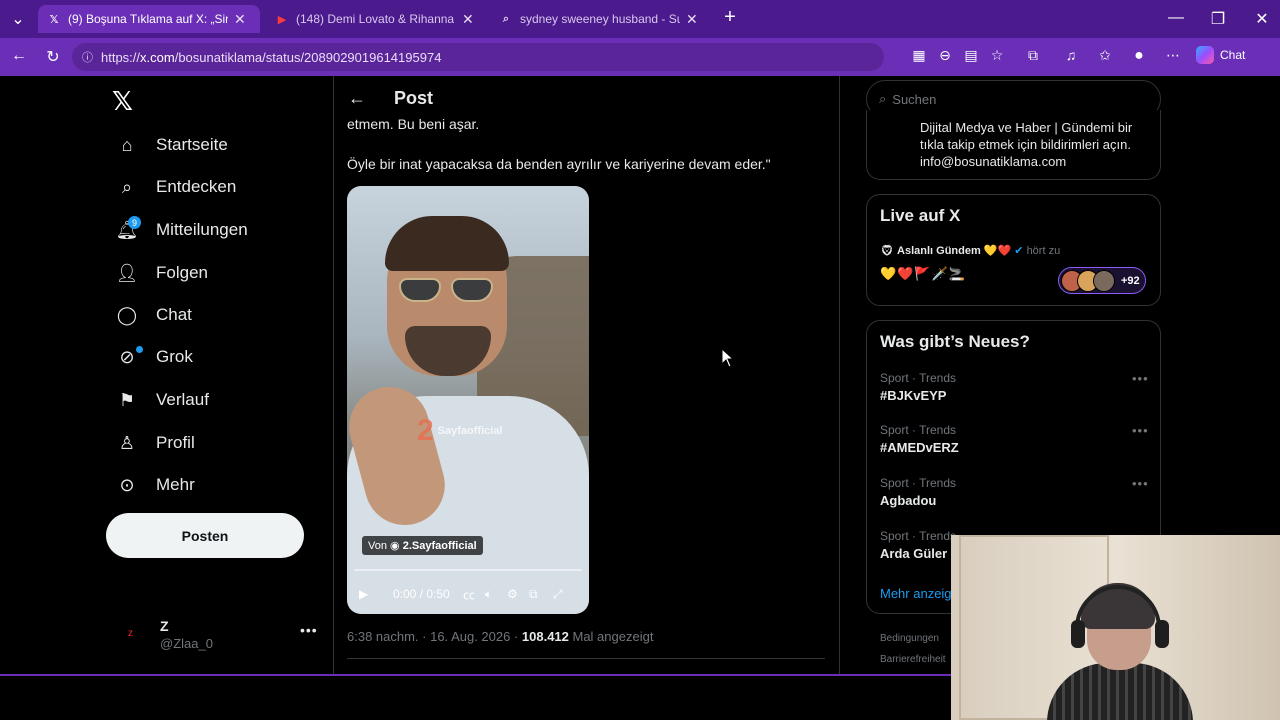 The height and width of the screenshot is (720, 1280). I want to click on tab-title: (9) Boşuna Tıklama auf X: „Sinan A, so click(148, 19).